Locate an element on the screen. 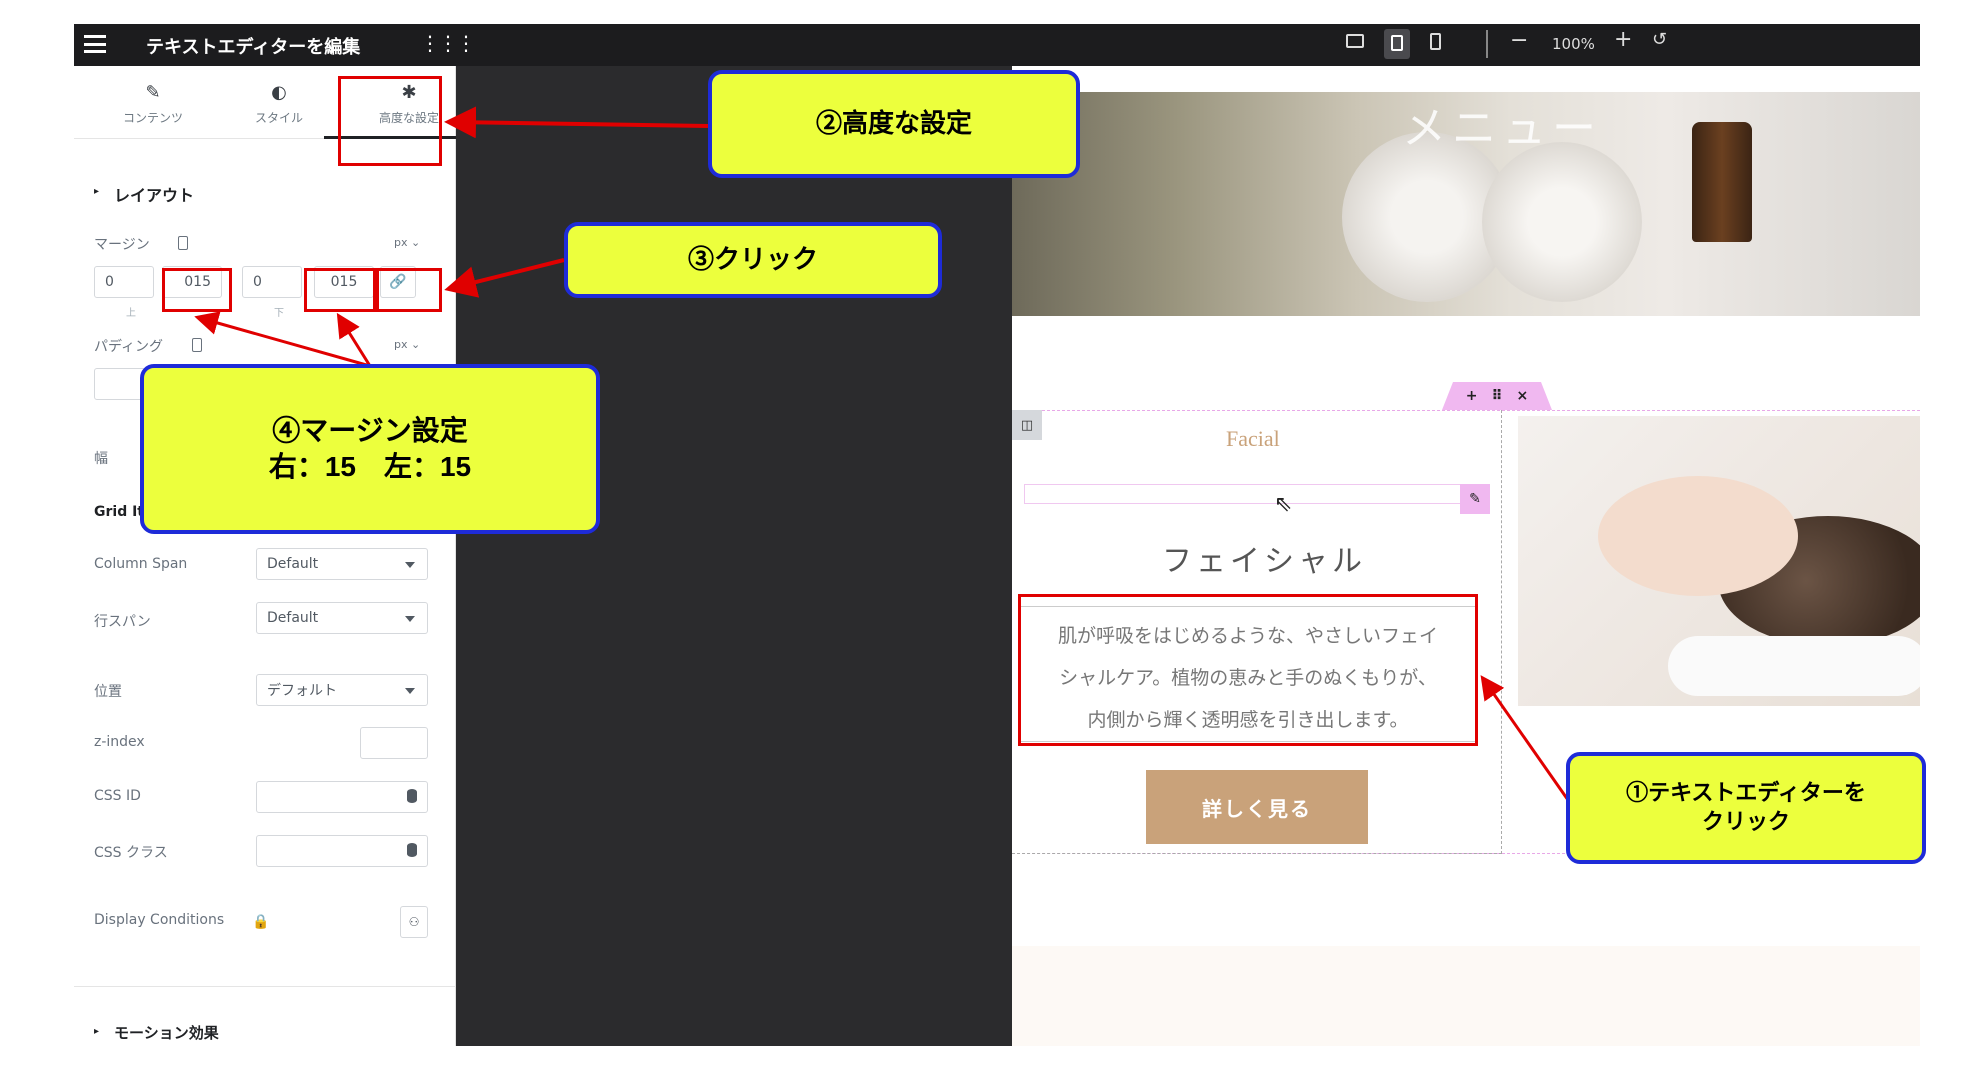 Image resolution: width=1980 pixels, height=1080 pixels. callout-advanced-settings: ②高度な設定 is located at coordinates (894, 124).